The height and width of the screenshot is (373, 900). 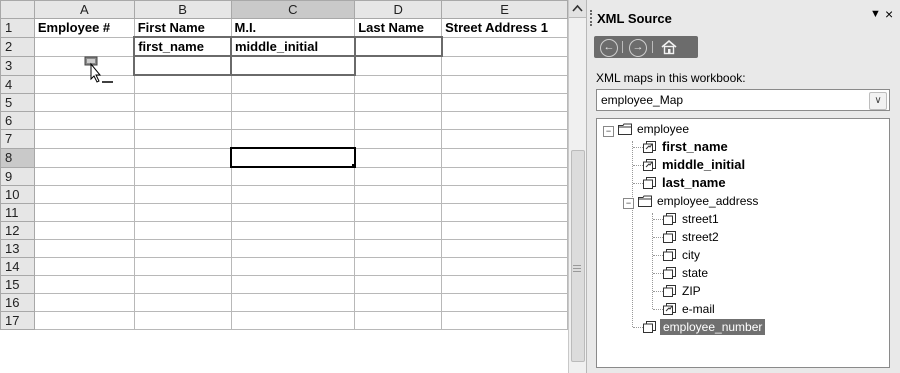 I want to click on select-all-corner, so click(x=17, y=9).